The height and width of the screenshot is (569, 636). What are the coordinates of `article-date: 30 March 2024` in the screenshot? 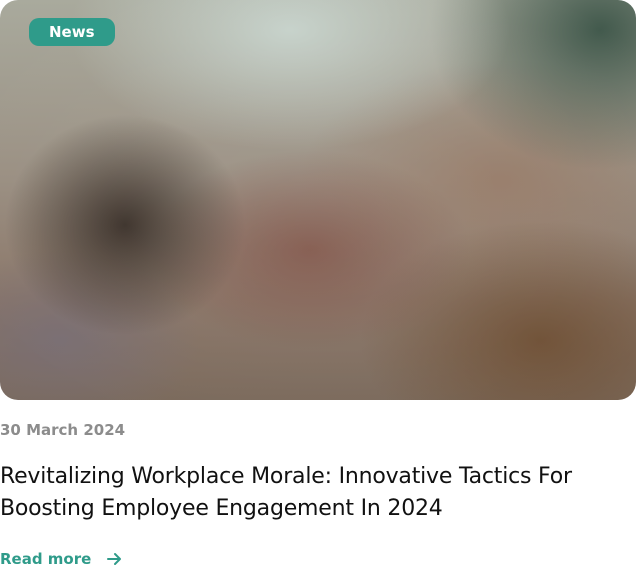 It's located at (63, 430).